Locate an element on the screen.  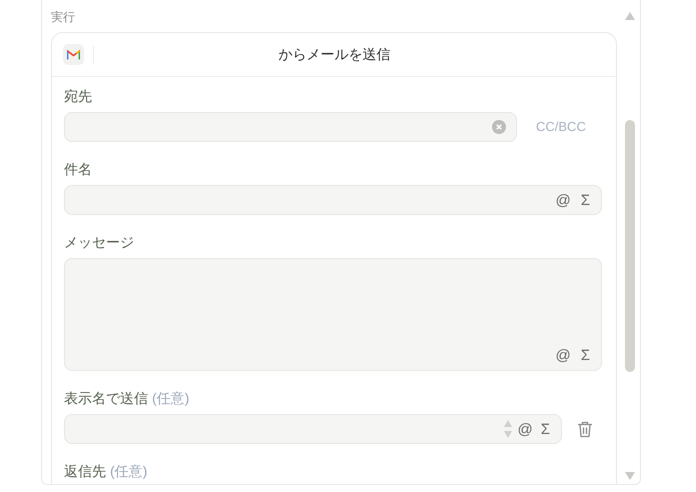
mail-app-icon is located at coordinates (73, 54).